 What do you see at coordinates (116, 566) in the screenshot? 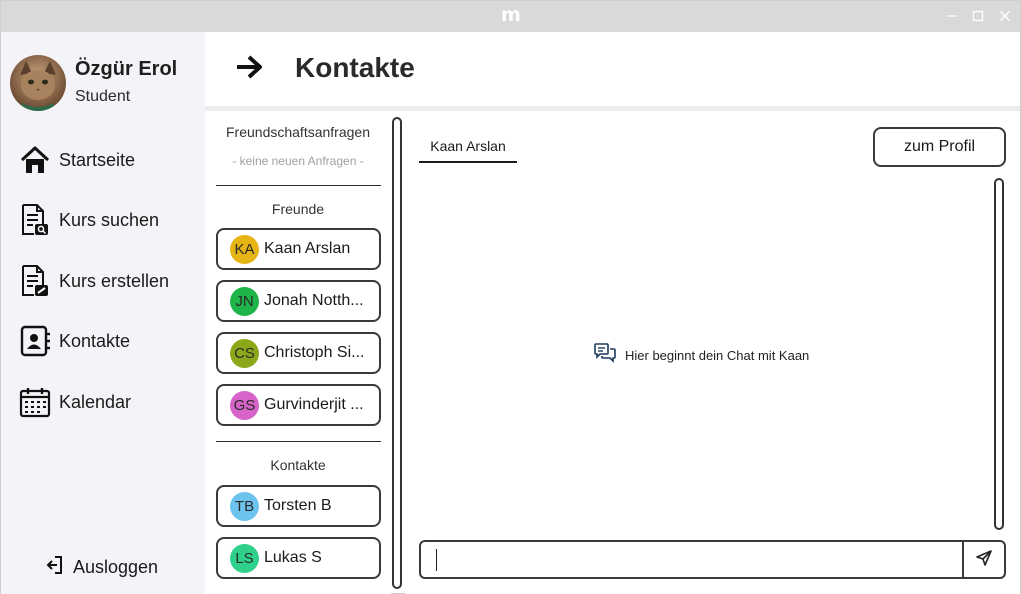
I see `logout-label: Ausloggen` at bounding box center [116, 566].